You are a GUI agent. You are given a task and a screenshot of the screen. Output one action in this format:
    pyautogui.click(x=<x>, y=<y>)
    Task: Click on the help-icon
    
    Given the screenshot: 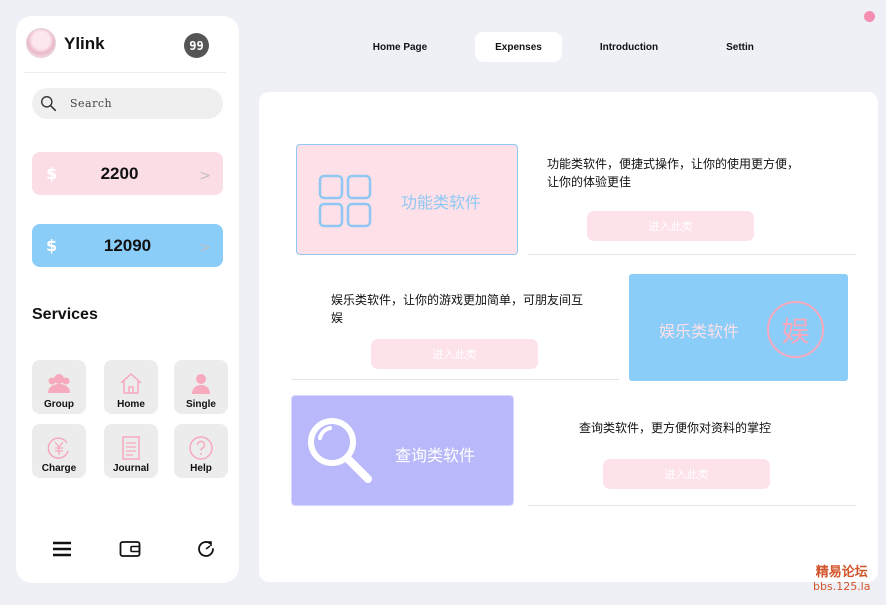 What is the action you would take?
    pyautogui.click(x=201, y=448)
    